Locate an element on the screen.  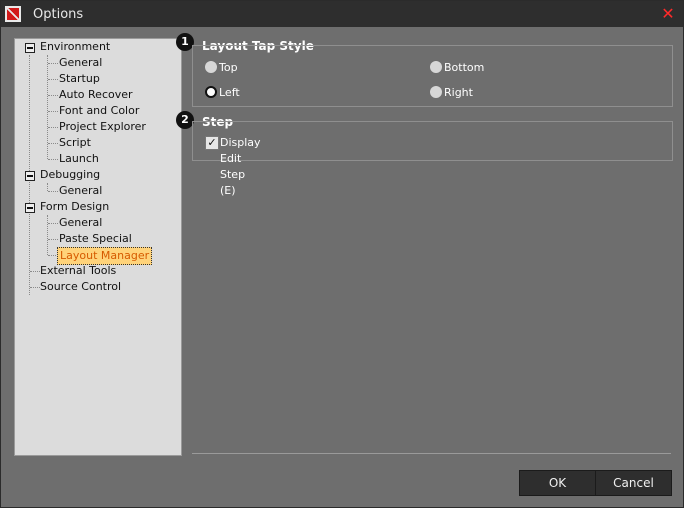
close-icon: ✕ is located at coordinates (668, 14).